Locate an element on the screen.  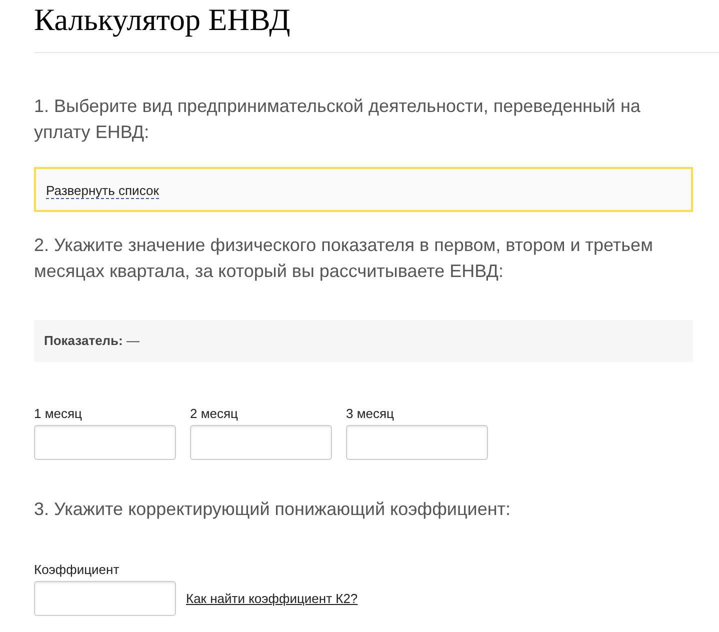
page-title: Калькулятор ЕНВД is located at coordinates (163, 19).